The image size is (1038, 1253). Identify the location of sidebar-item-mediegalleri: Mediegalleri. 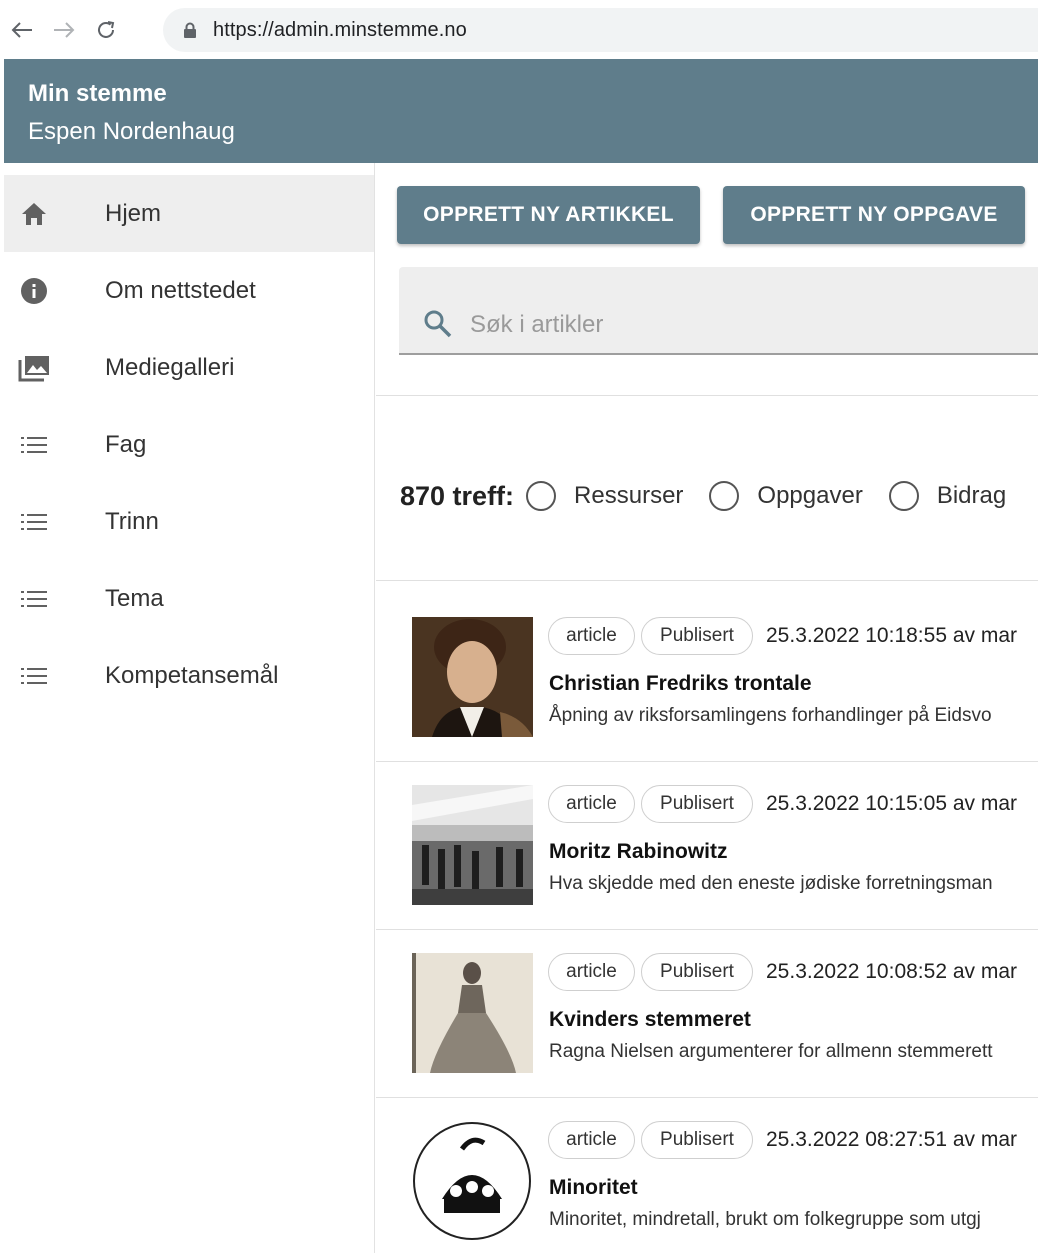
(189, 367).